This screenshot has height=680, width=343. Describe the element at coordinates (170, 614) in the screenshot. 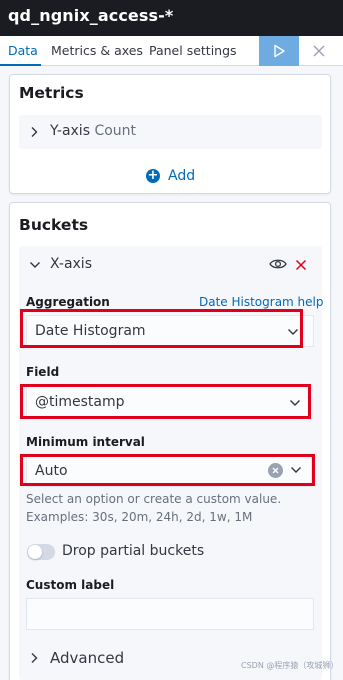

I see `custom-label-input` at that location.